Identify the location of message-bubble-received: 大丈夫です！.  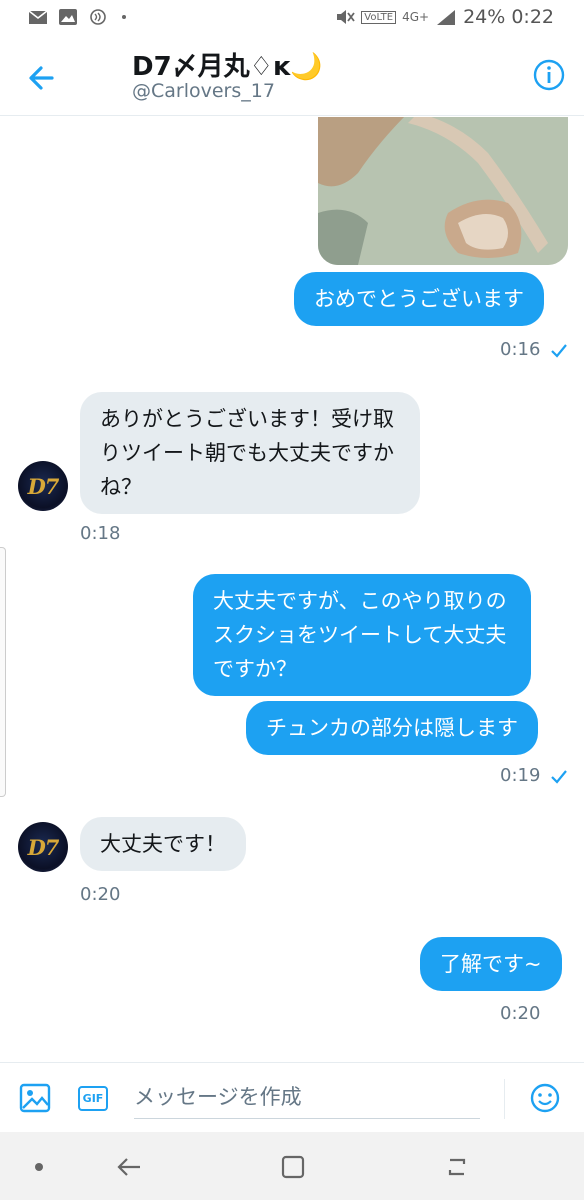
(163, 844).